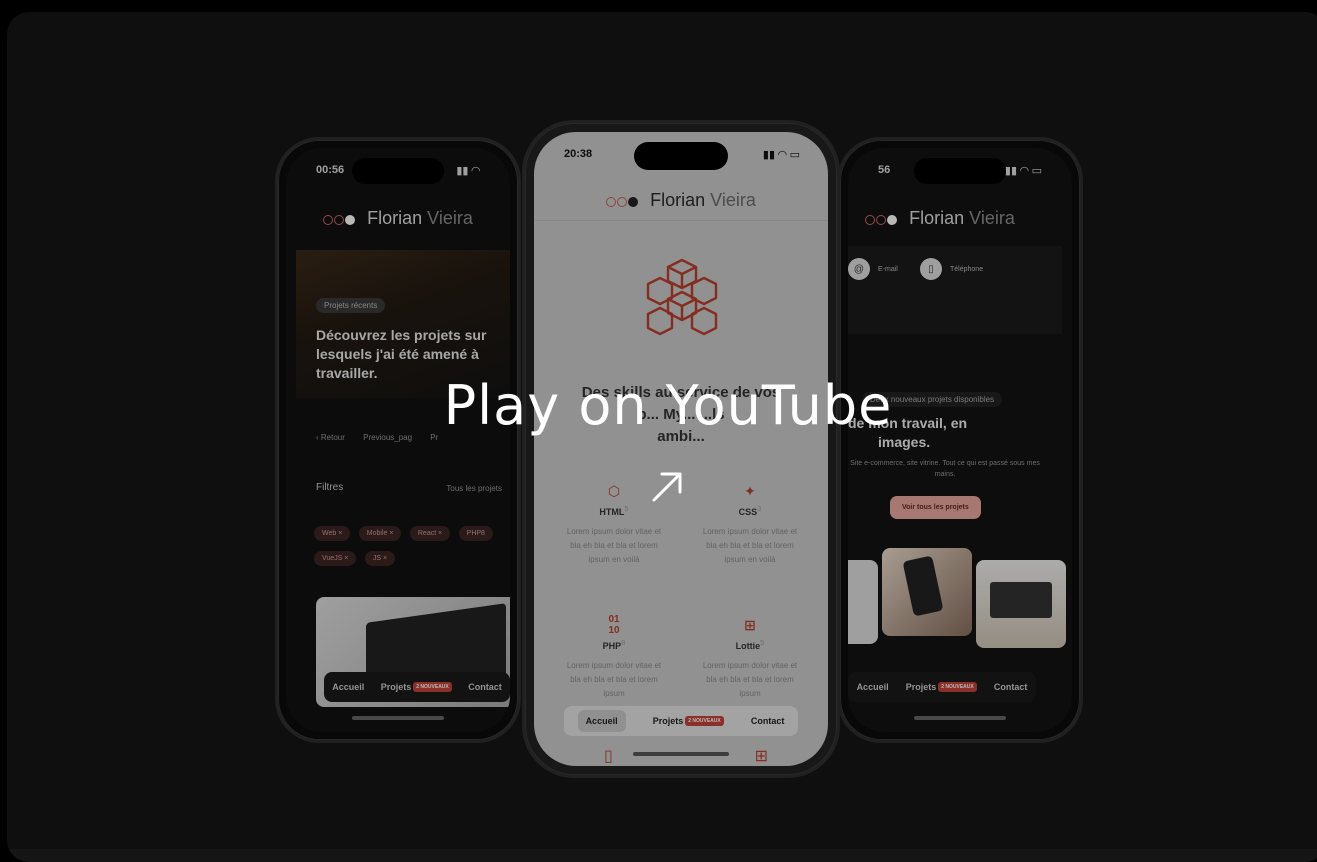 The height and width of the screenshot is (862, 1317). What do you see at coordinates (668, 486) in the screenshot?
I see `arrow-up-right-icon` at bounding box center [668, 486].